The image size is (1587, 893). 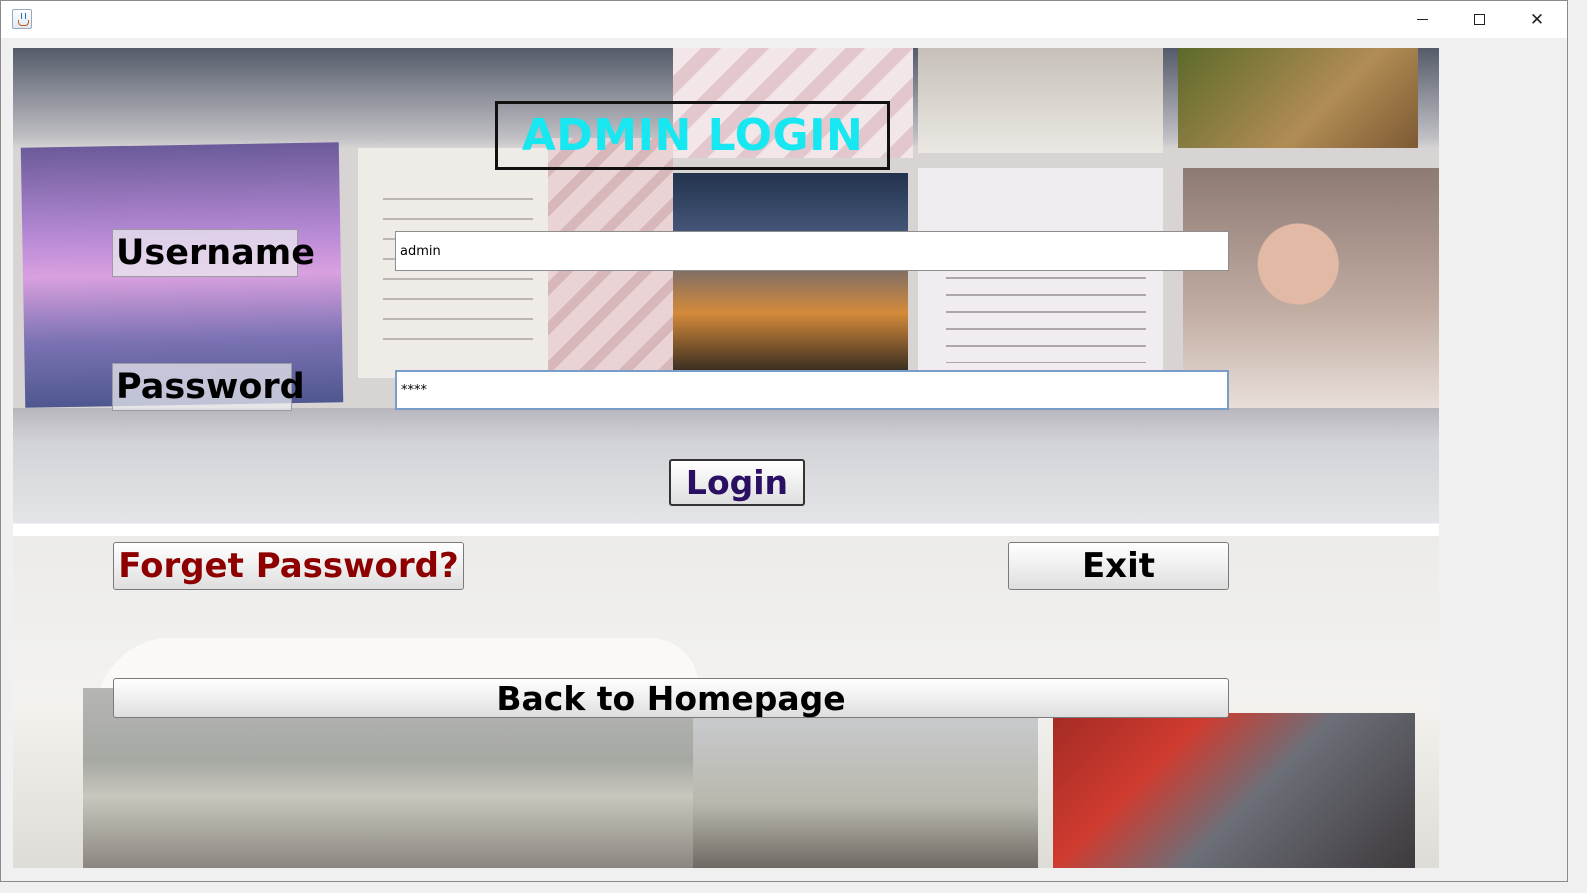 What do you see at coordinates (1118, 566) in the screenshot?
I see `exit-button: Exit` at bounding box center [1118, 566].